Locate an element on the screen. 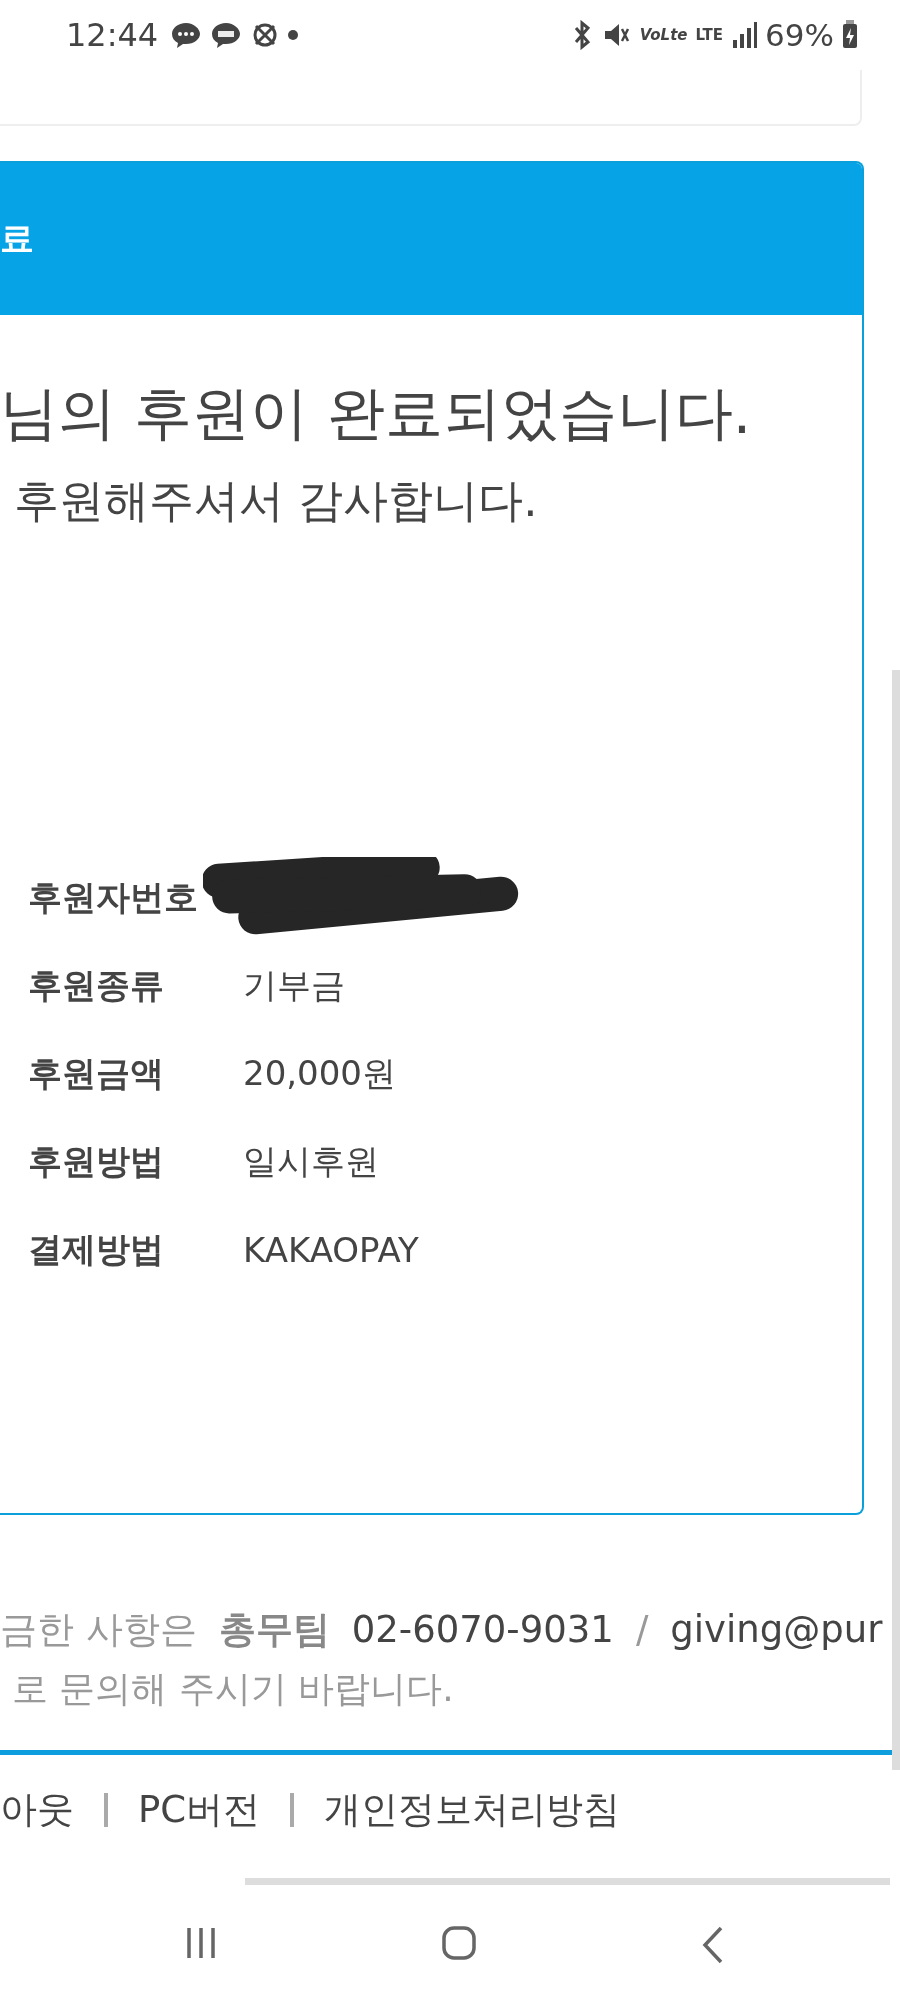  field-value: 기부금 is located at coordinates (294, 985).